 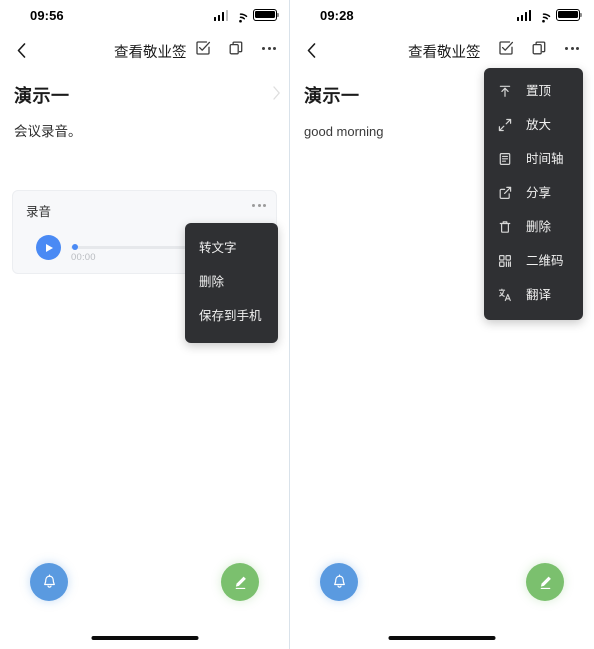 I want to click on menu-item-transcribe: 转文字, so click(x=231, y=248).